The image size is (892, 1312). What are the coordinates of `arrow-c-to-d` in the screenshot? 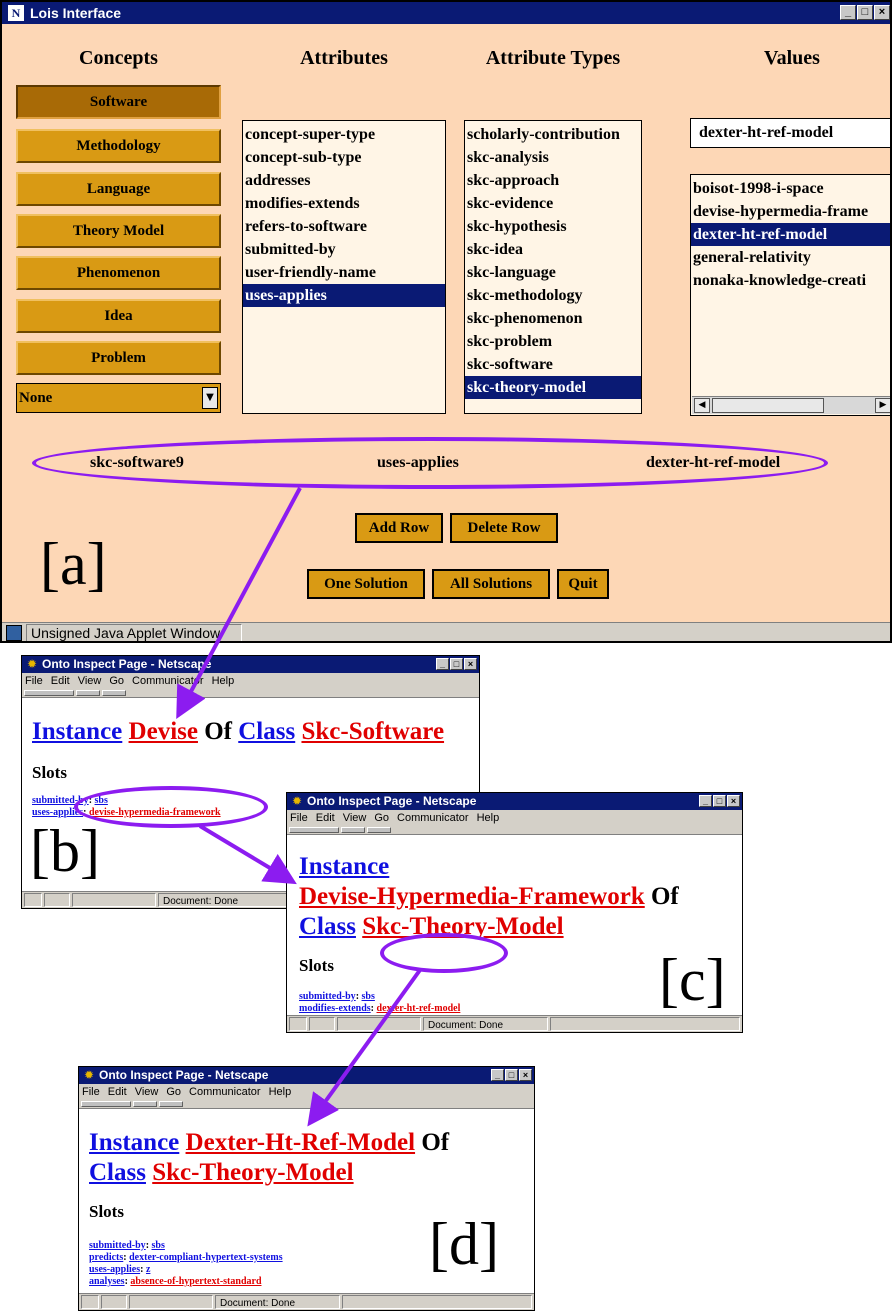 It's located at (364, 1047).